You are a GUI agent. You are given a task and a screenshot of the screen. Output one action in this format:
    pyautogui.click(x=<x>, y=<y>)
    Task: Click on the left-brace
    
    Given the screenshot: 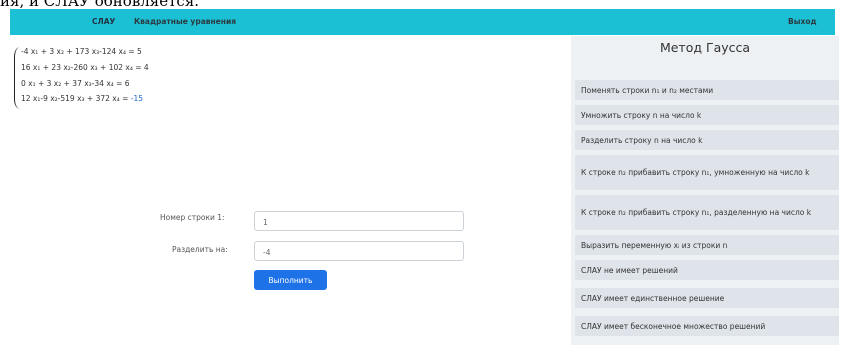 What is the action you would take?
    pyautogui.click(x=17, y=78)
    